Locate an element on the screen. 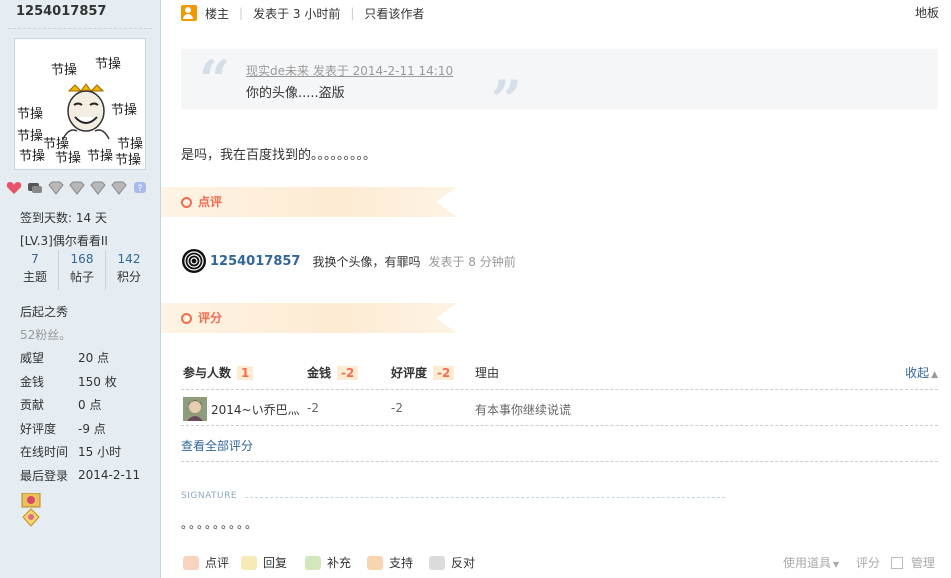 The width and height of the screenshot is (951, 578). post-counts: 7 主题 168 帖子 142 积分 is located at coordinates (82, 270).